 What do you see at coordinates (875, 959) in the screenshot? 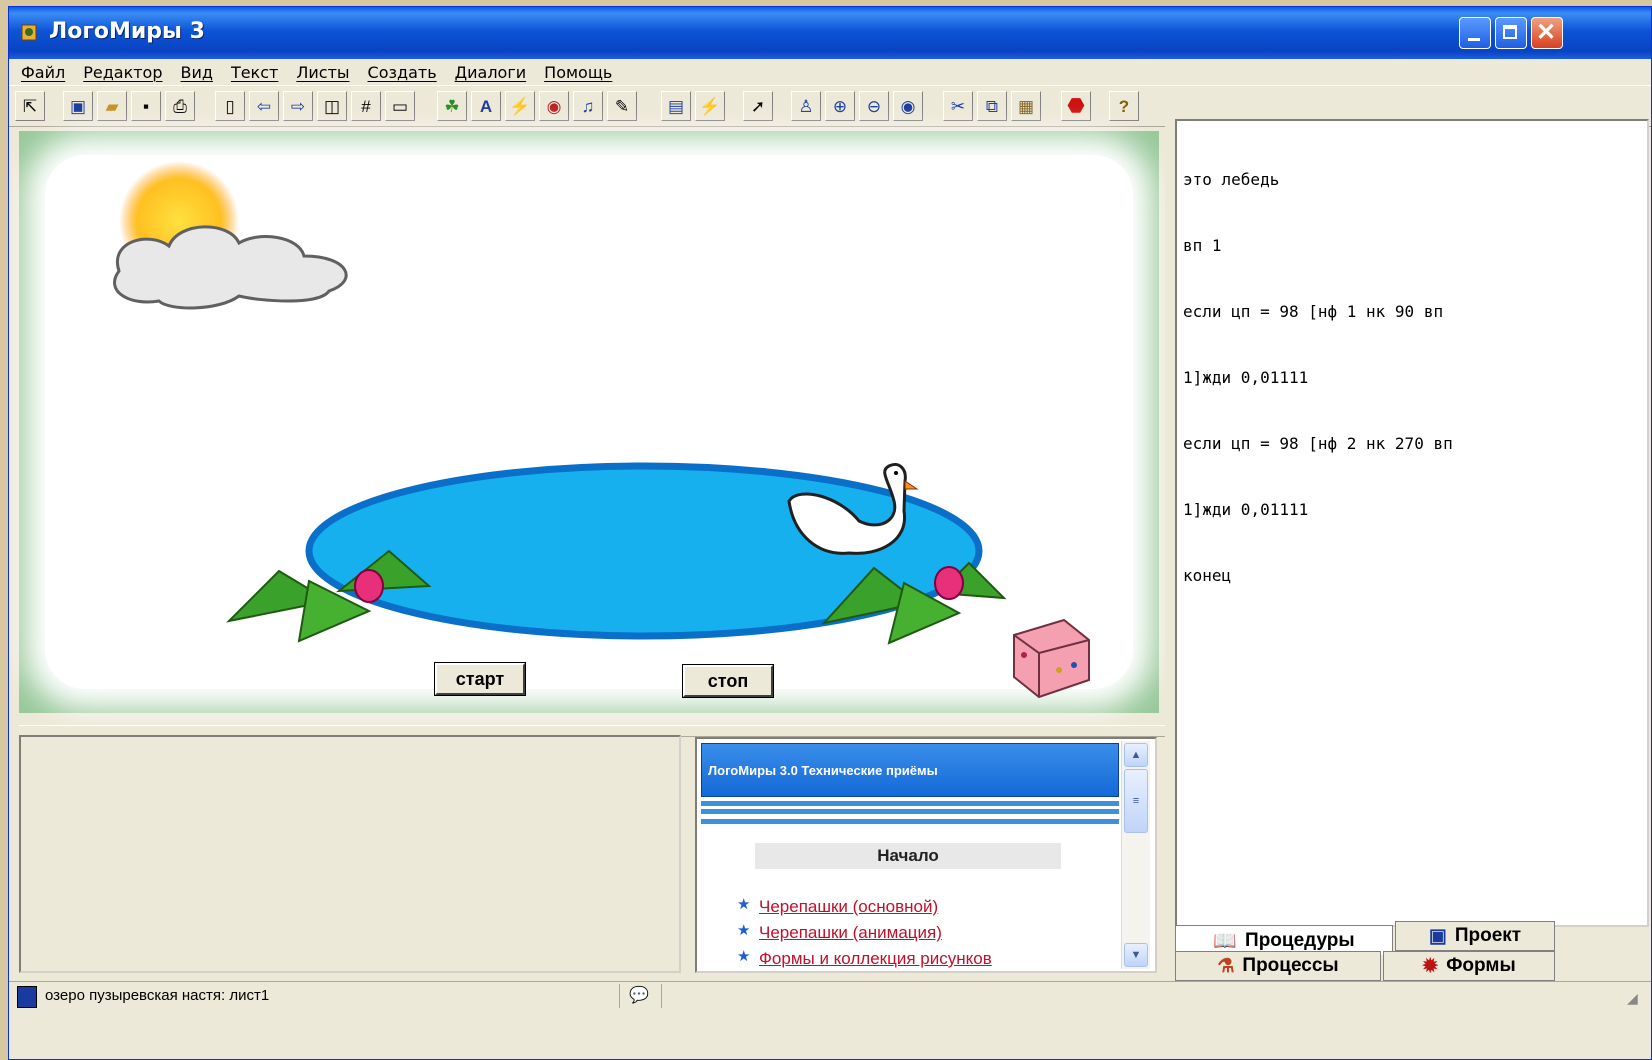
I see `help-link-shapes: Формы и коллекция рисунков` at bounding box center [875, 959].